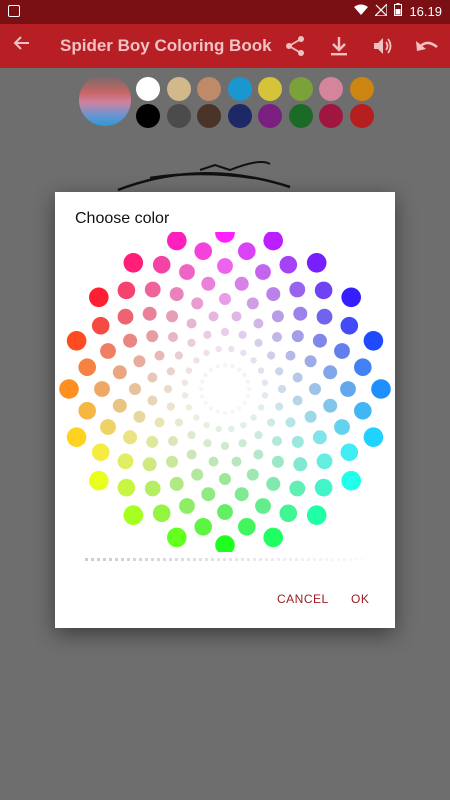 Image resolution: width=450 pixels, height=800 pixels. Describe the element at coordinates (22, 46) in the screenshot. I see `back-arrow-icon` at that location.